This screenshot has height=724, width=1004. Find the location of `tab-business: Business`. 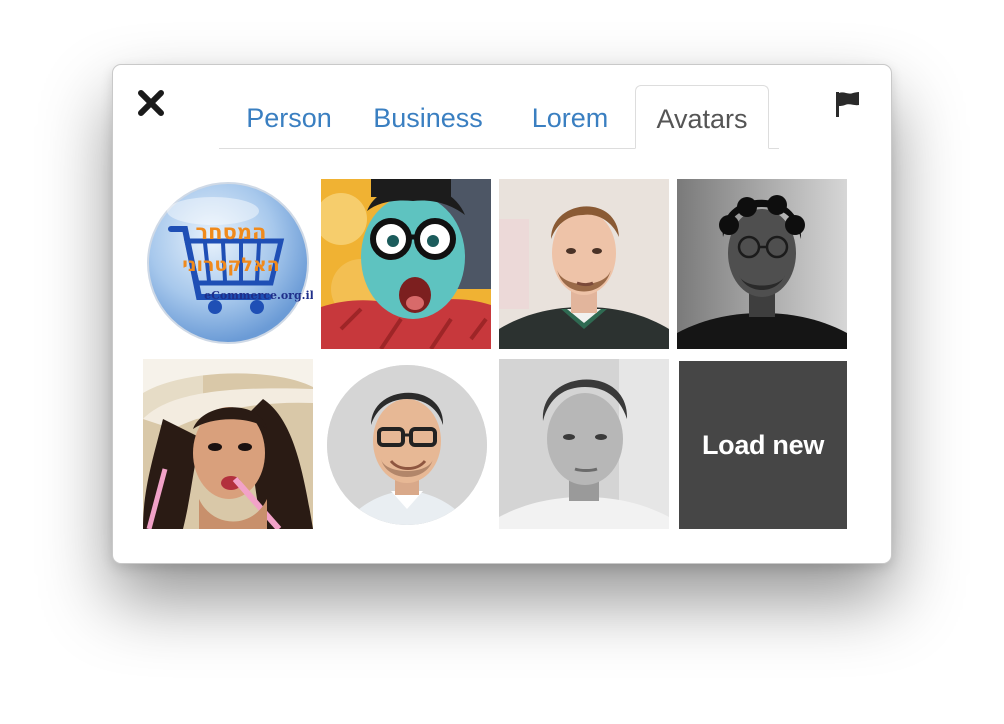

tab-business: Business is located at coordinates (428, 117).